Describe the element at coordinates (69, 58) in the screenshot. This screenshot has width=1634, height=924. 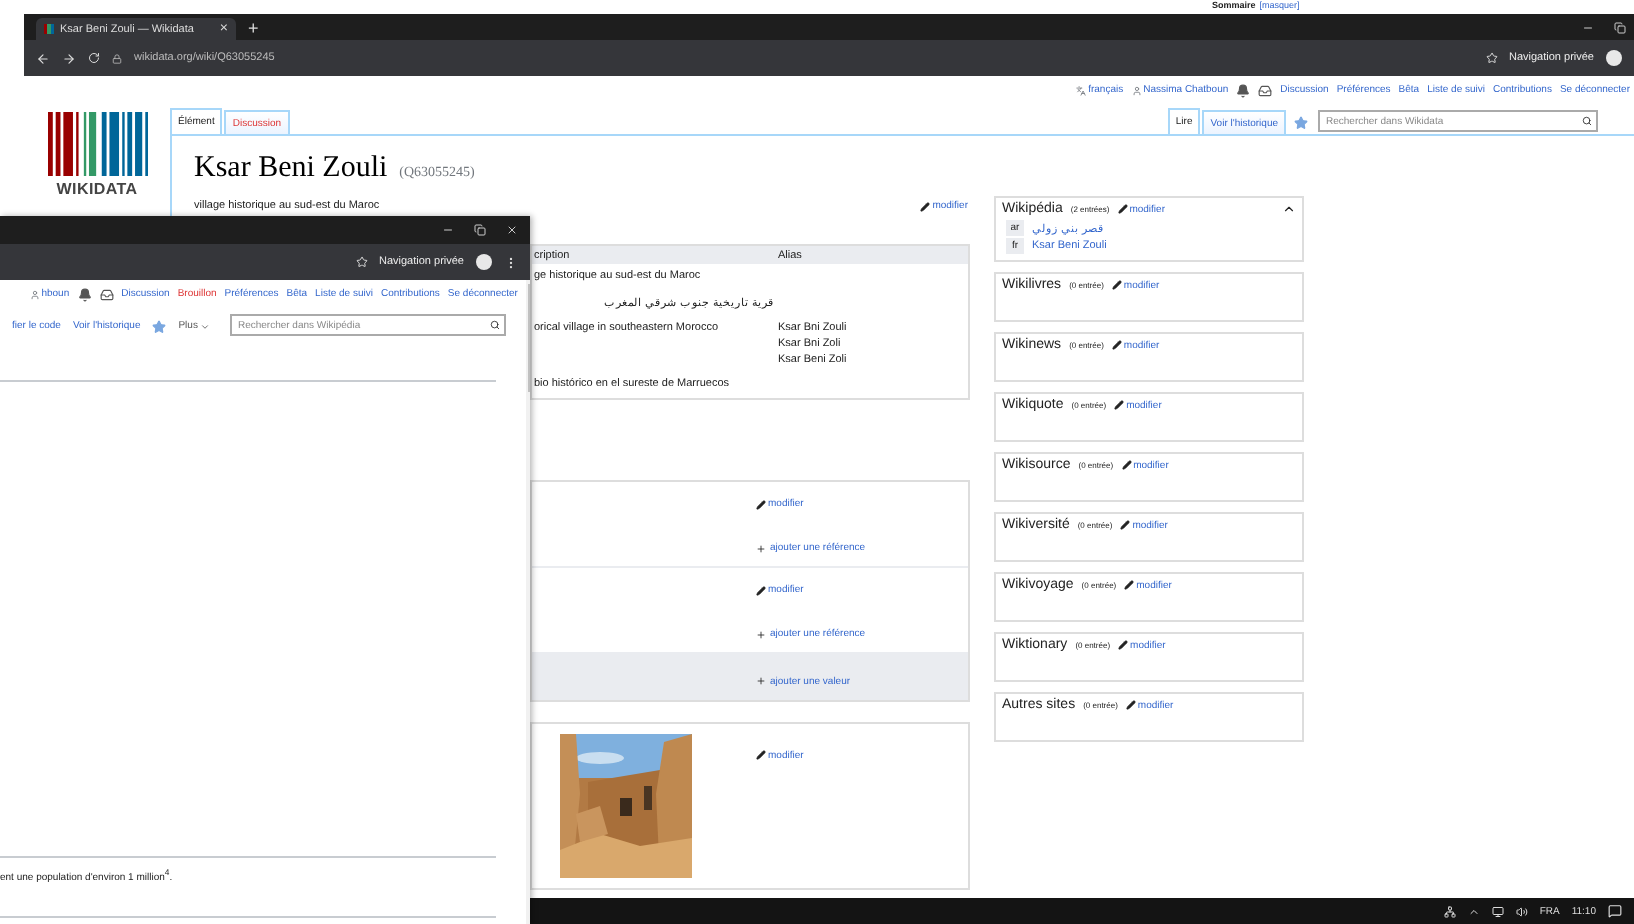
I see `forward-icon` at that location.